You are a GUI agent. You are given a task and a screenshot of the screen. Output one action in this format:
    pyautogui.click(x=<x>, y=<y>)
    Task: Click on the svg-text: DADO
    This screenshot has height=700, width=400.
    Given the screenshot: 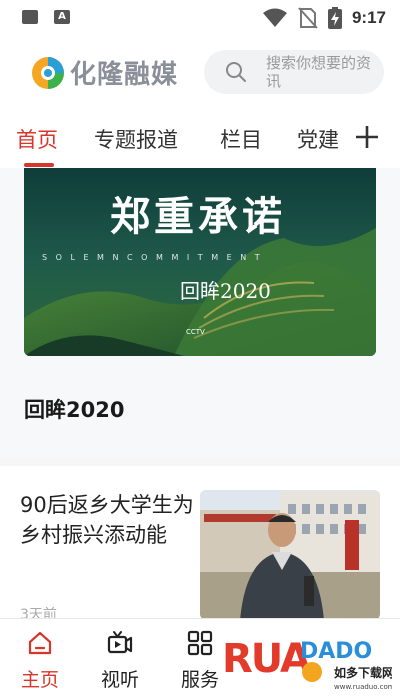 What is the action you would take?
    pyautogui.click(x=336, y=651)
    